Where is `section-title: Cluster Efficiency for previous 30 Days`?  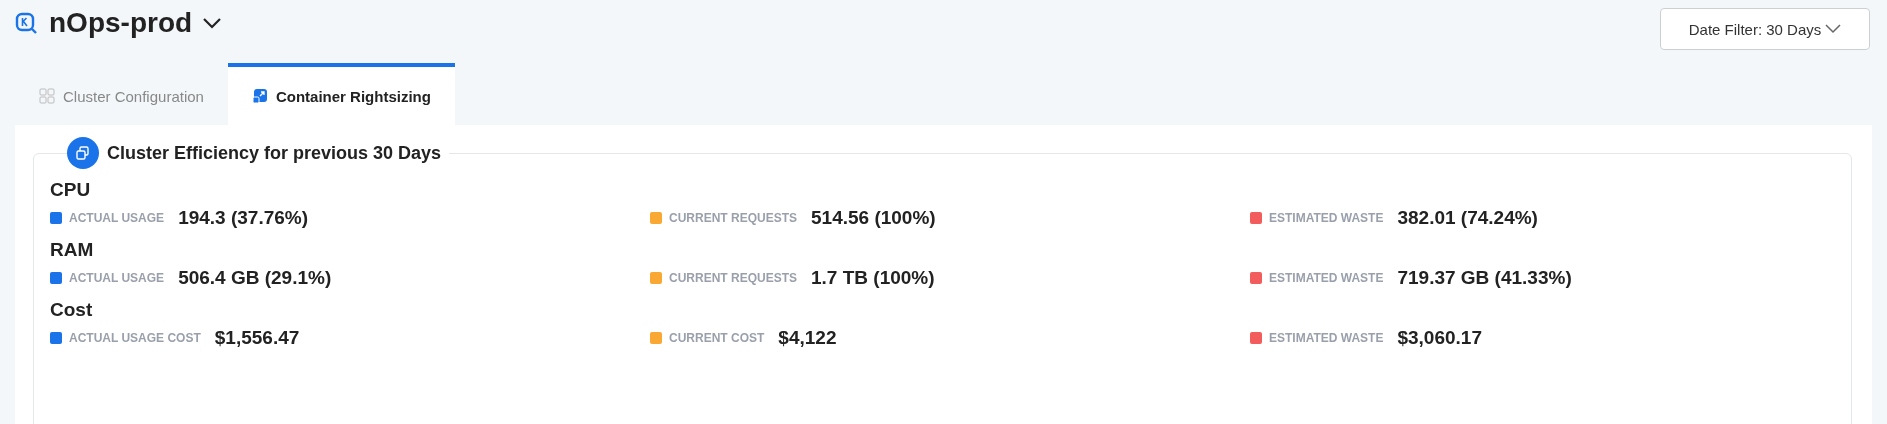 section-title: Cluster Efficiency for previous 30 Days is located at coordinates (274, 153).